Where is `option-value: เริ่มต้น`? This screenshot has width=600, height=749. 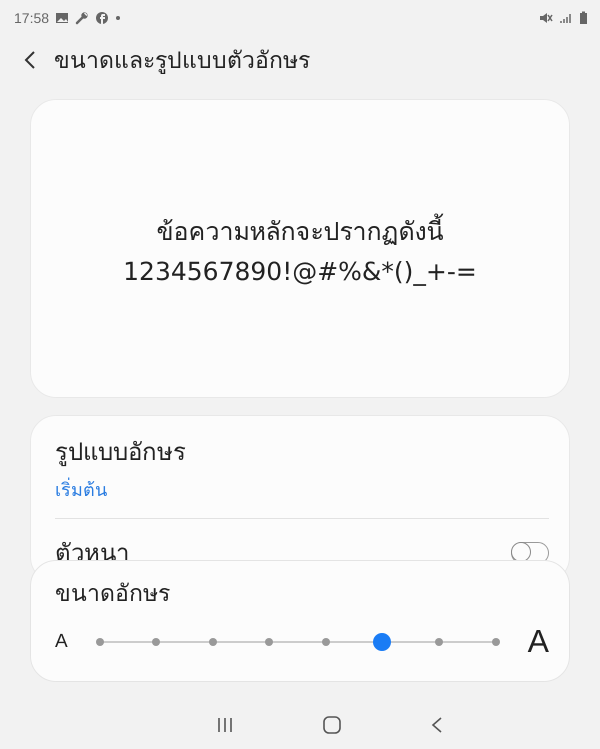 option-value: เริ่มต้น is located at coordinates (120, 489).